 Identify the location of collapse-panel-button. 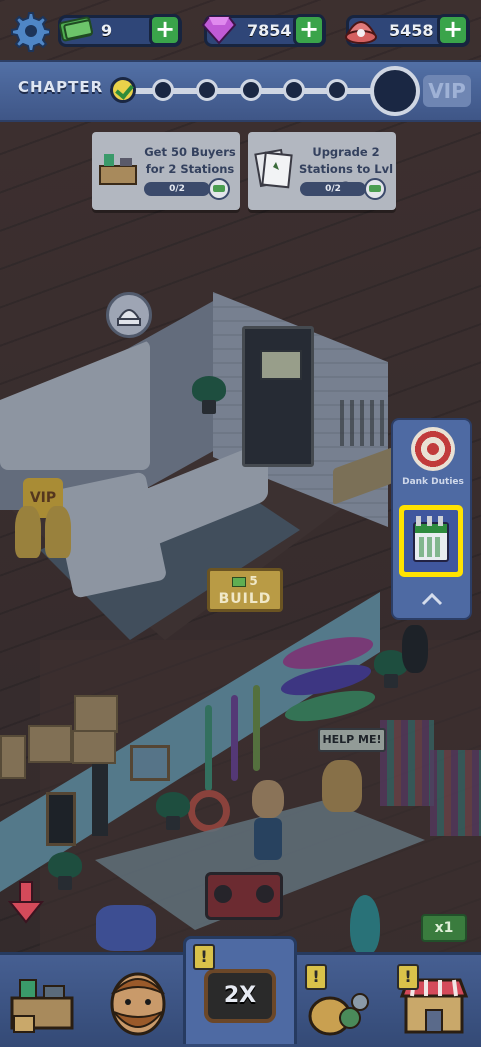
(432, 600).